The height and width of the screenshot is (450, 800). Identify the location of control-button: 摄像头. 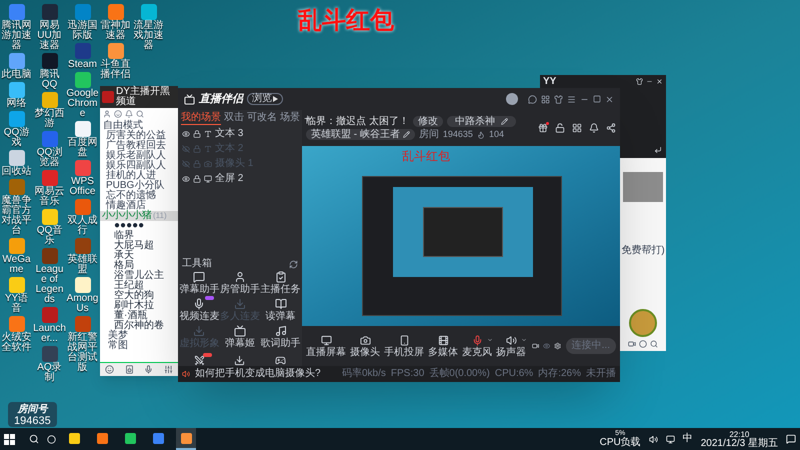
(365, 346).